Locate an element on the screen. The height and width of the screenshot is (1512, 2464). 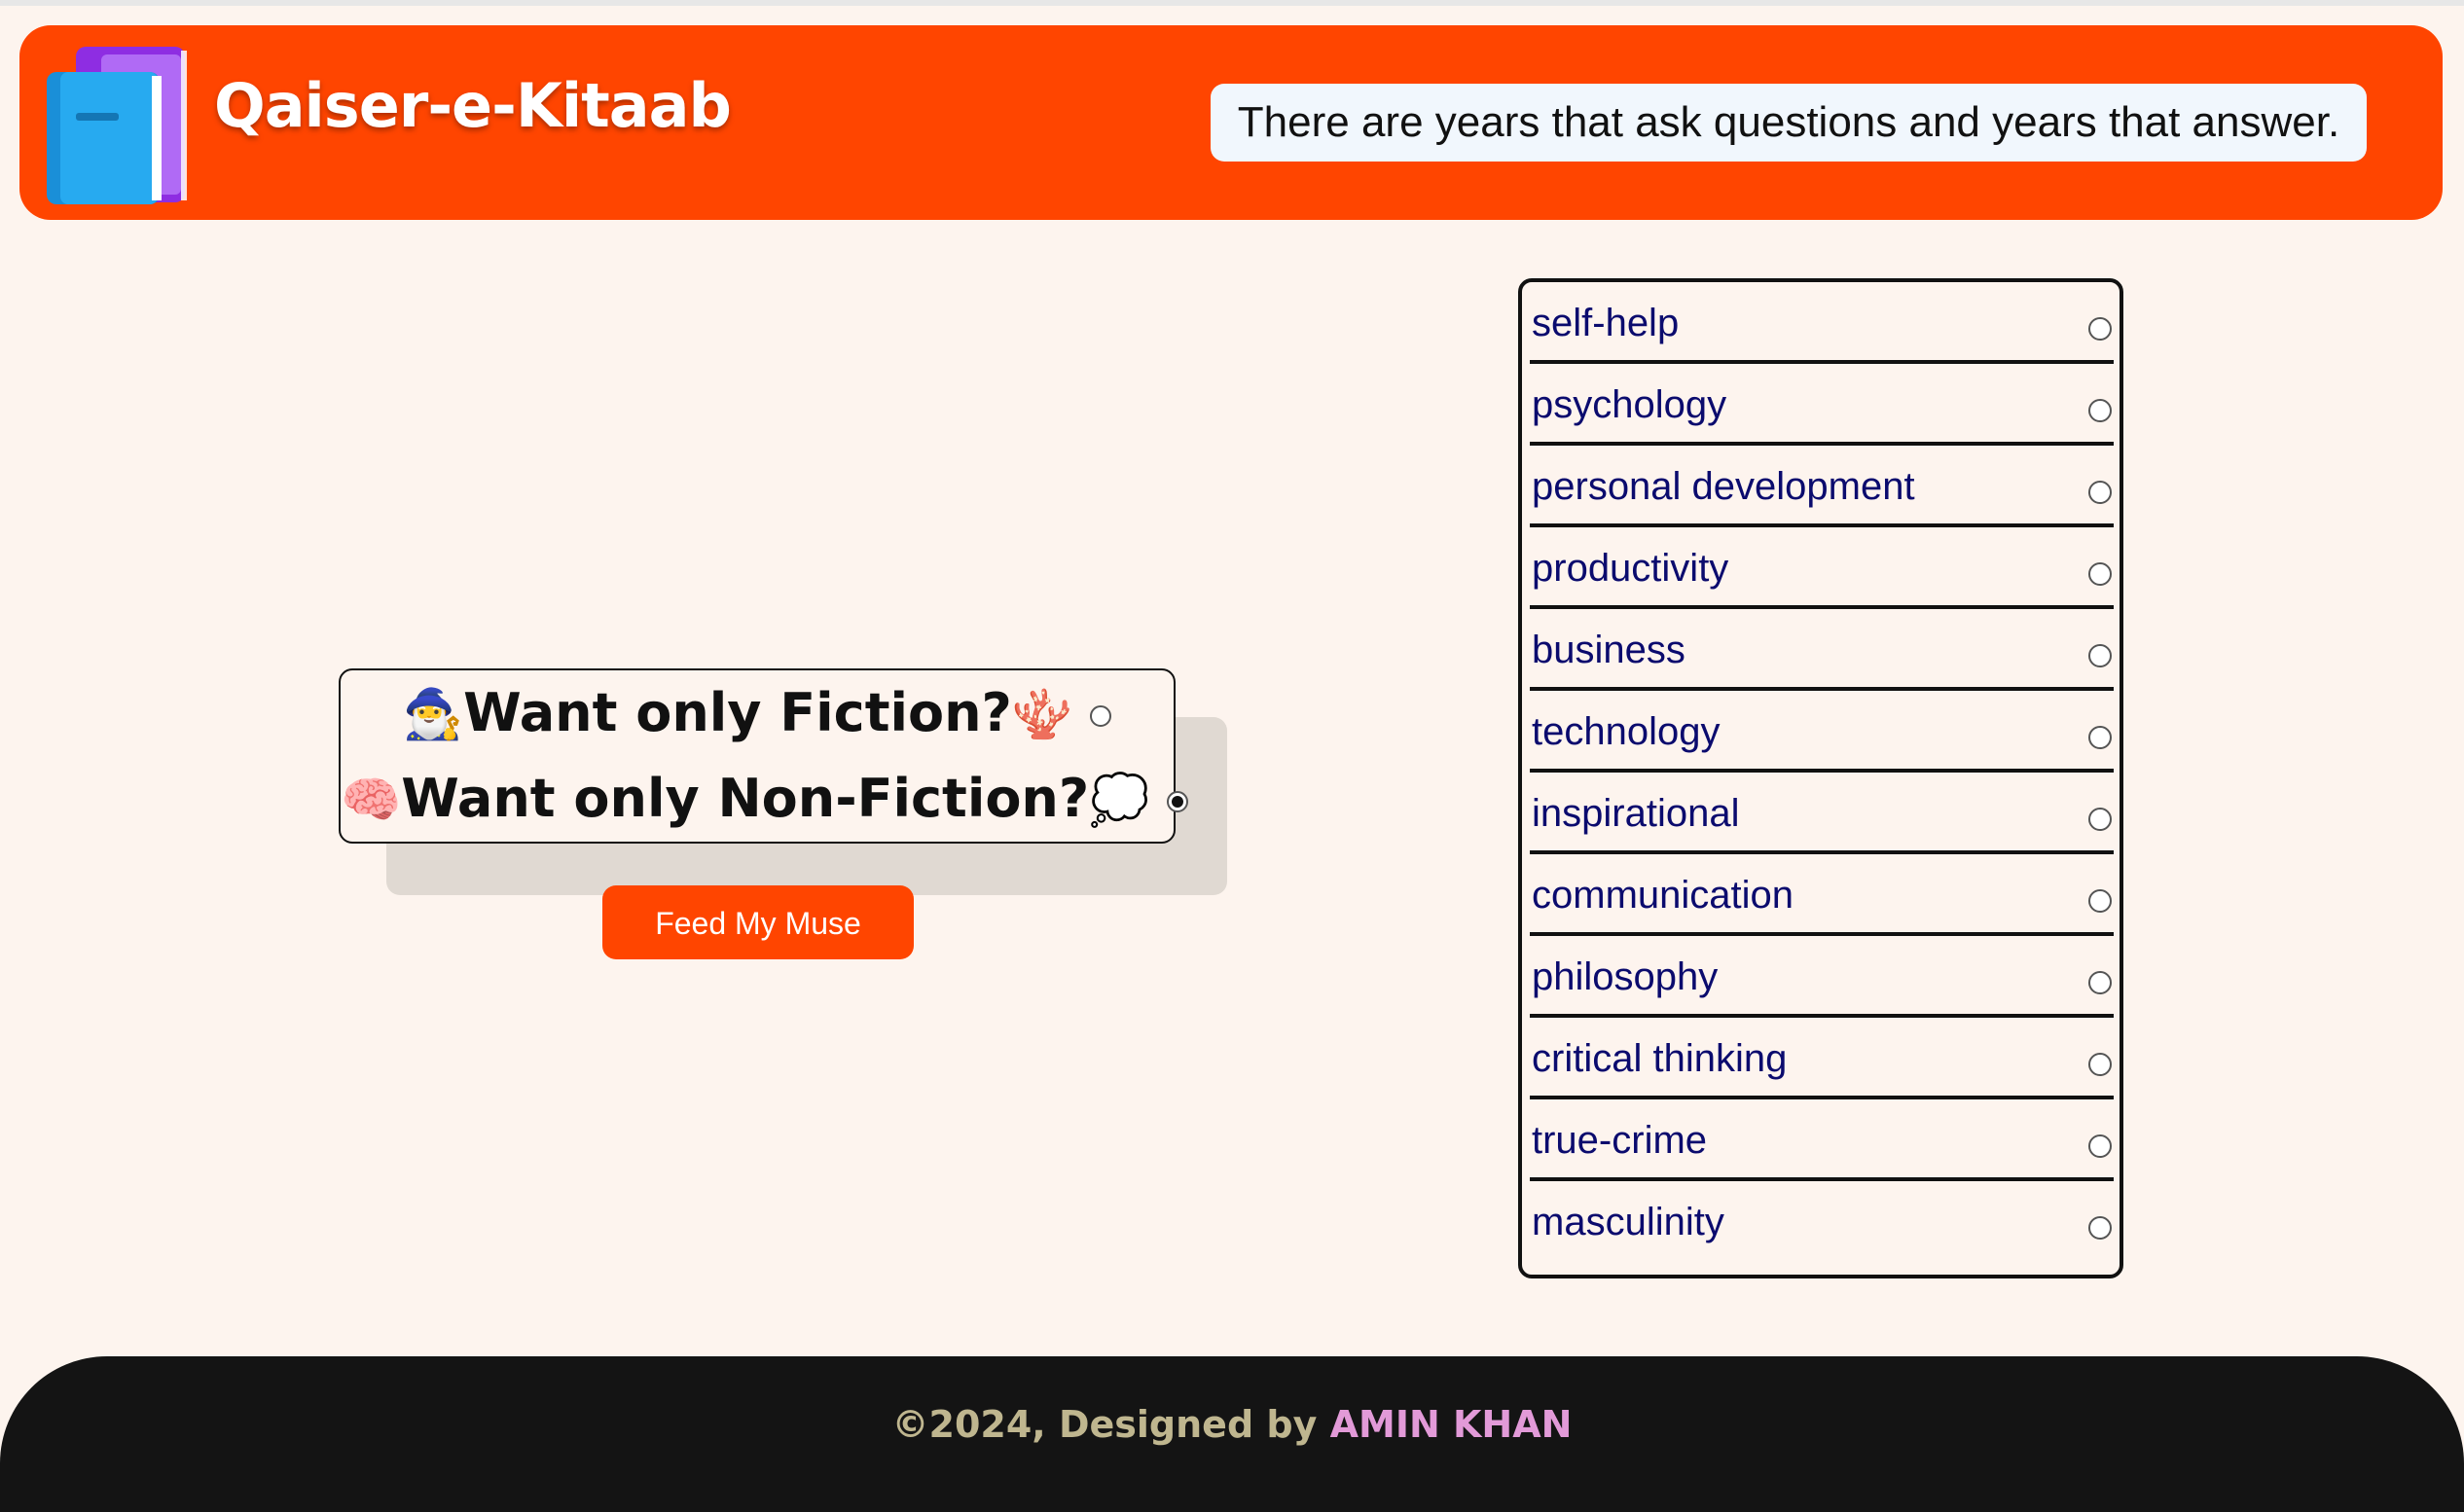
fiction-option-label: Want only Fiction? is located at coordinates (737, 712).